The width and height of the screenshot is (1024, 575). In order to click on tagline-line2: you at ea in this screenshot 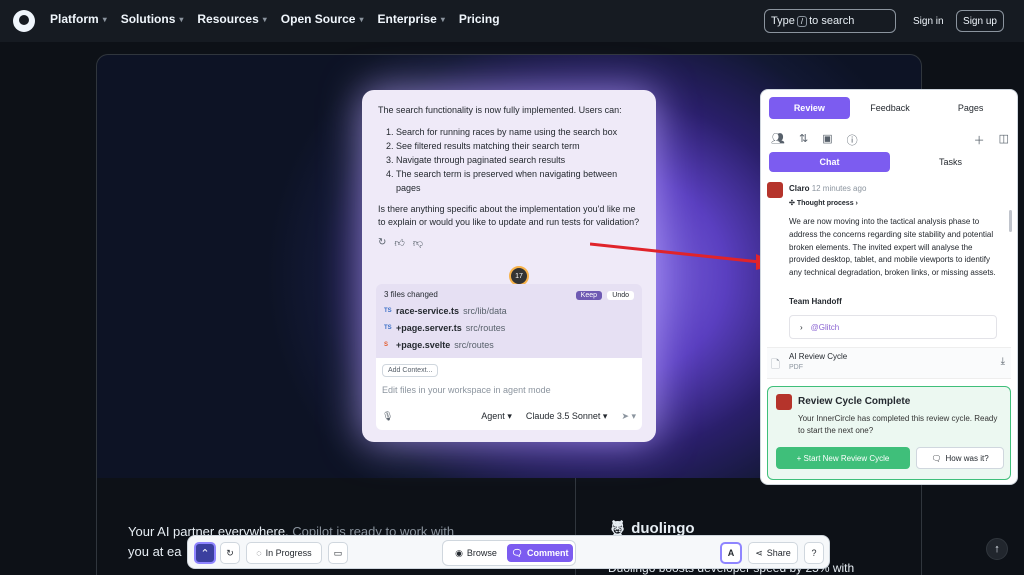, I will do `click(155, 551)`.